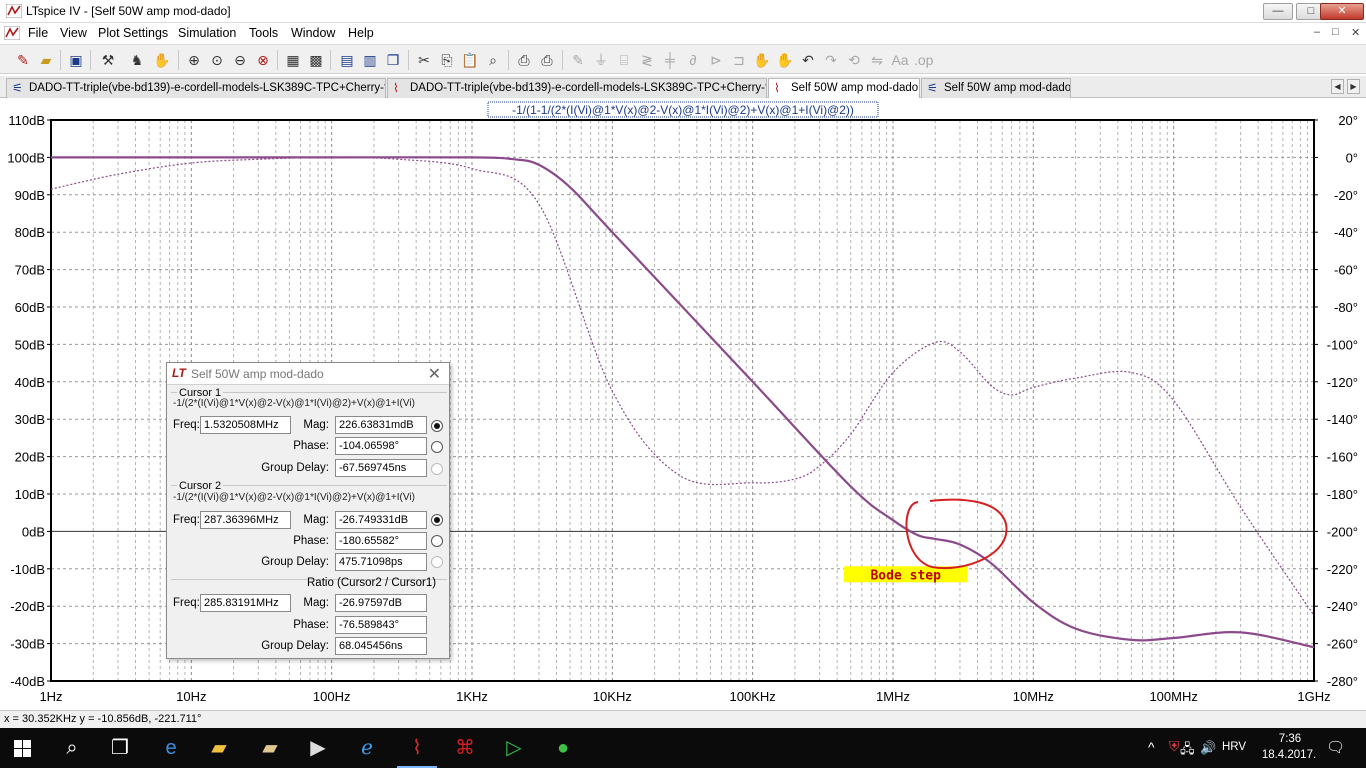  I want to click on menu-window: Window, so click(313, 33).